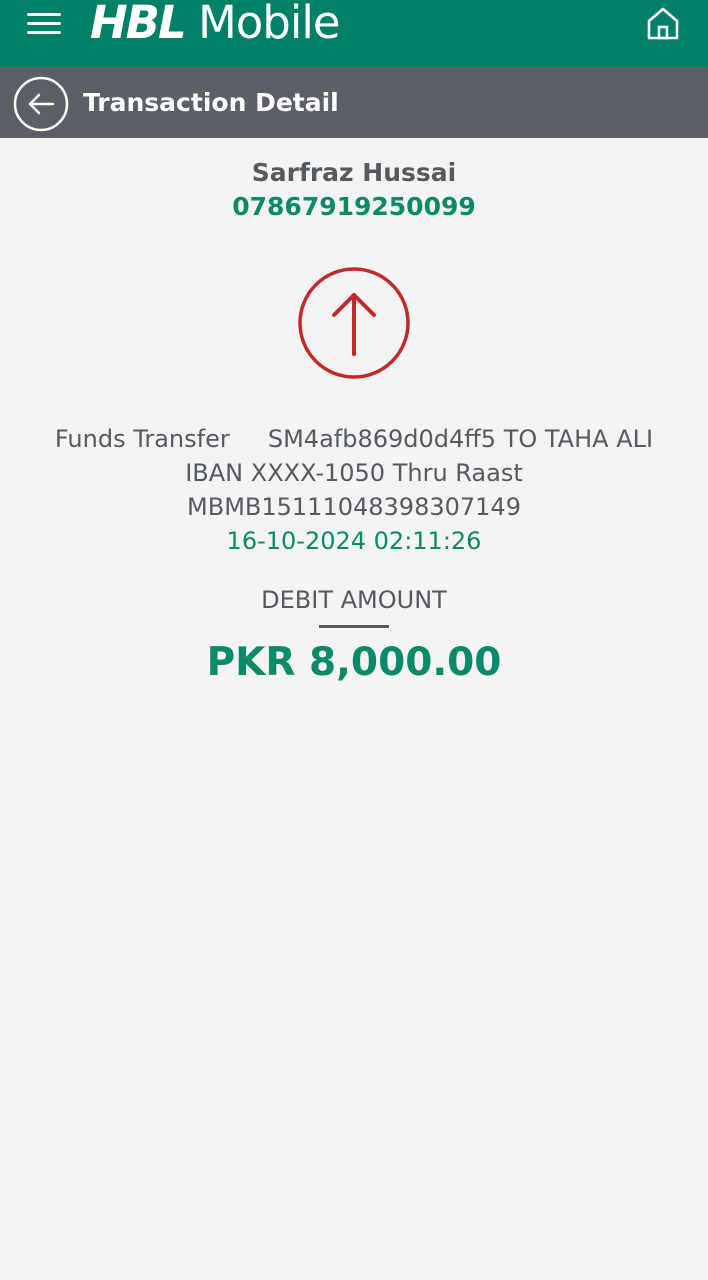  I want to click on payee-account-number: 07867919250099, so click(354, 206).